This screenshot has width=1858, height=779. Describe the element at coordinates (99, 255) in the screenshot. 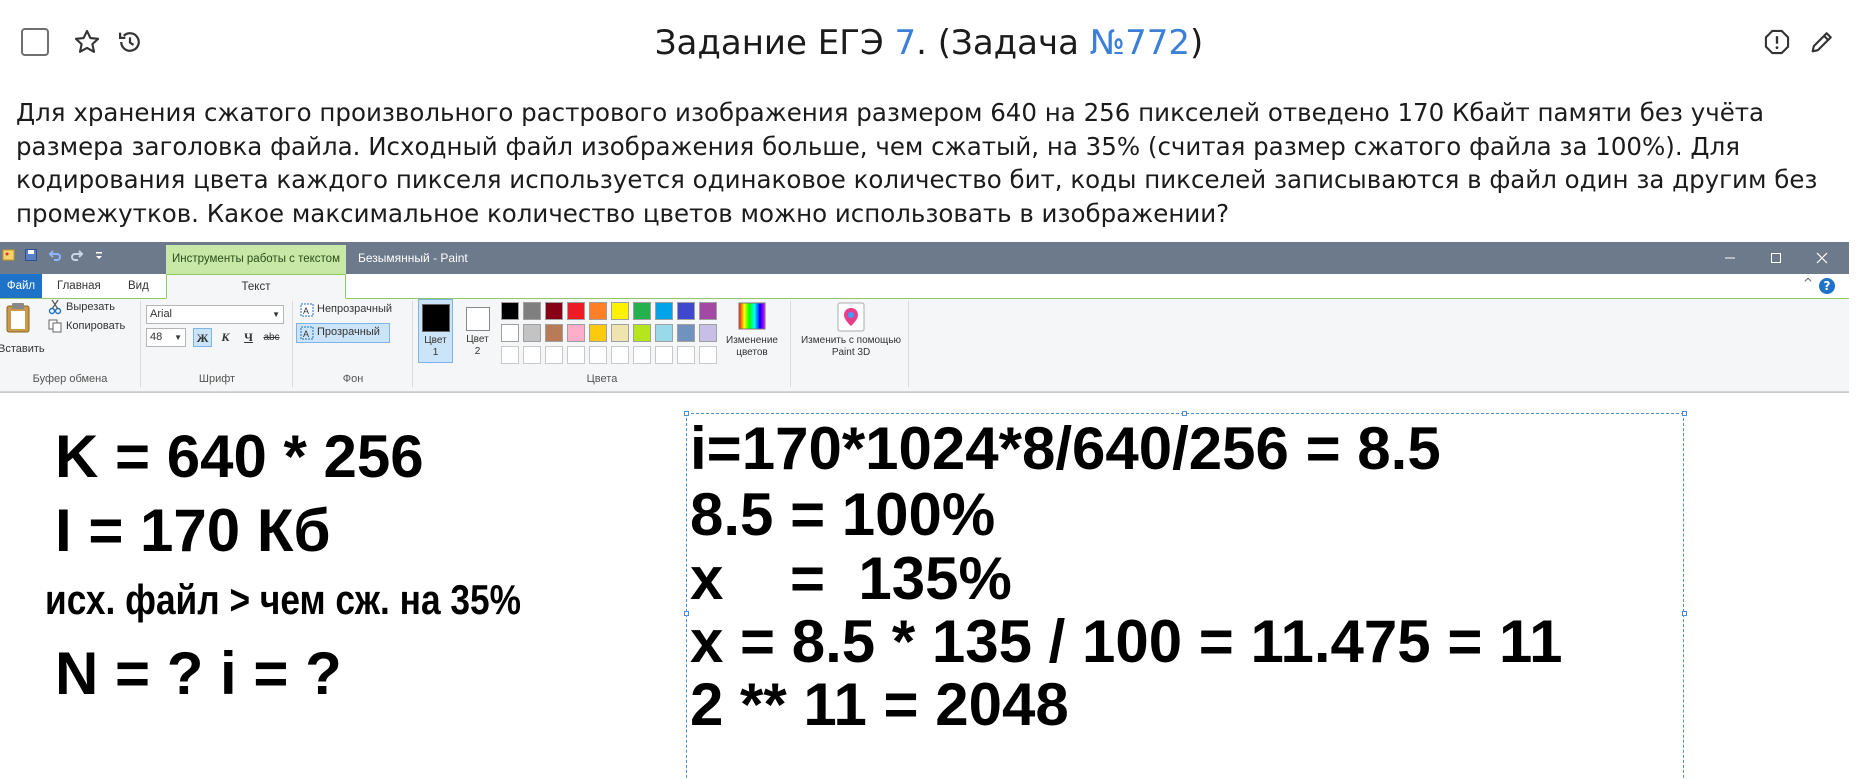

I see `customize-toolbar-icon` at that location.